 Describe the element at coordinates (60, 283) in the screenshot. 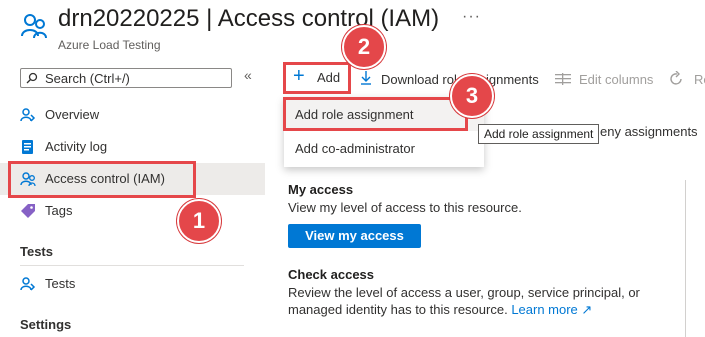

I see `sidebar-item-label: Tests` at that location.